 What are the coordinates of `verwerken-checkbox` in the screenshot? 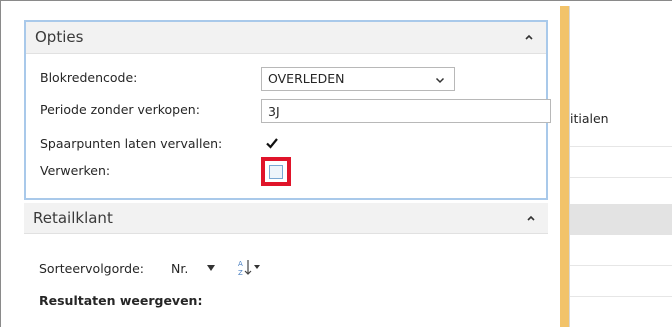 It's located at (276, 172).